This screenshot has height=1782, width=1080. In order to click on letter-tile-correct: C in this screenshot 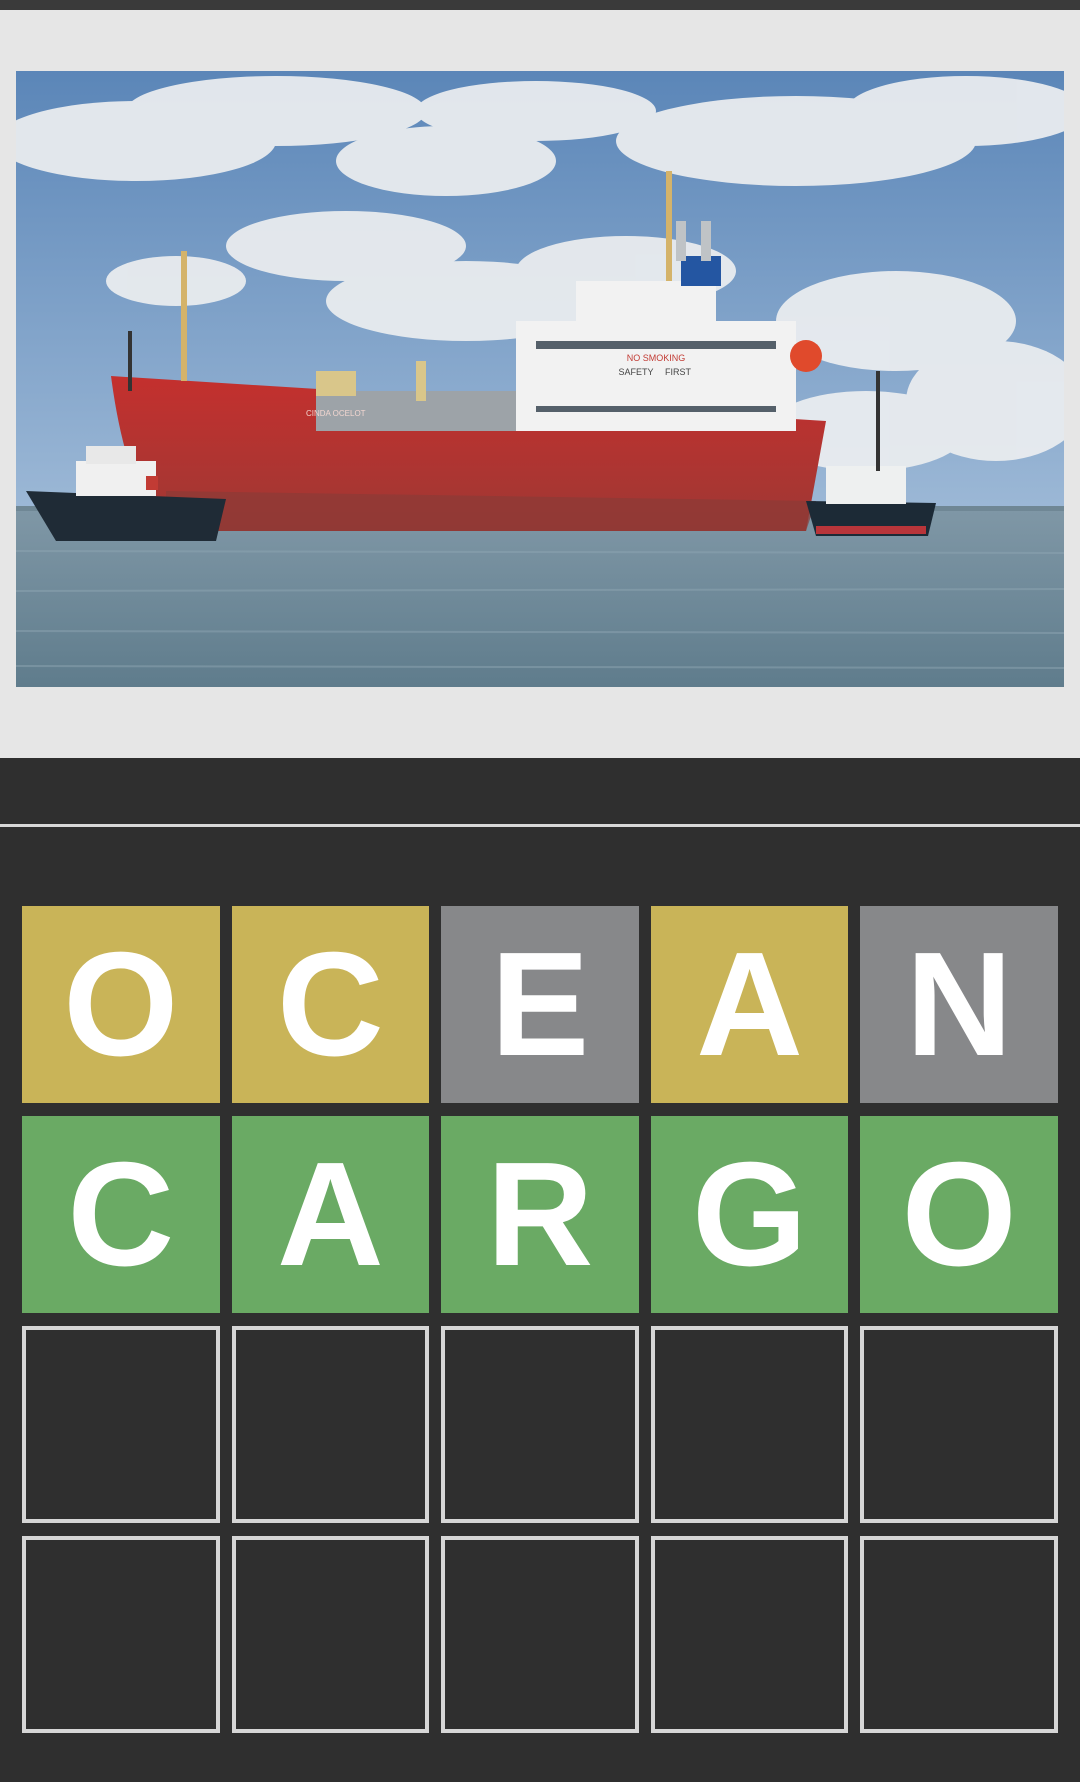, I will do `click(121, 1214)`.